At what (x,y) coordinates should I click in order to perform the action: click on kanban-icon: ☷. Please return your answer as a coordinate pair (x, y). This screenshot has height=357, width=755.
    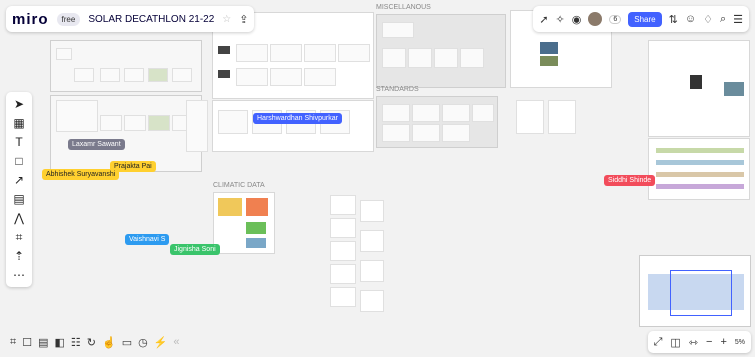
    Looking at the image, I should click on (76, 342).